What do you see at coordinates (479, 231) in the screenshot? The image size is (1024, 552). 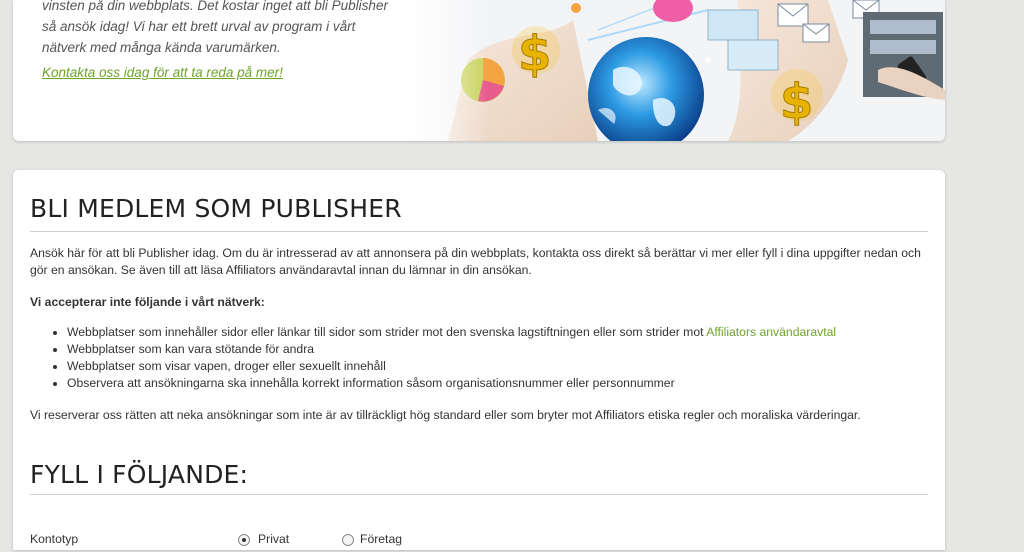 I see `title-divider` at bounding box center [479, 231].